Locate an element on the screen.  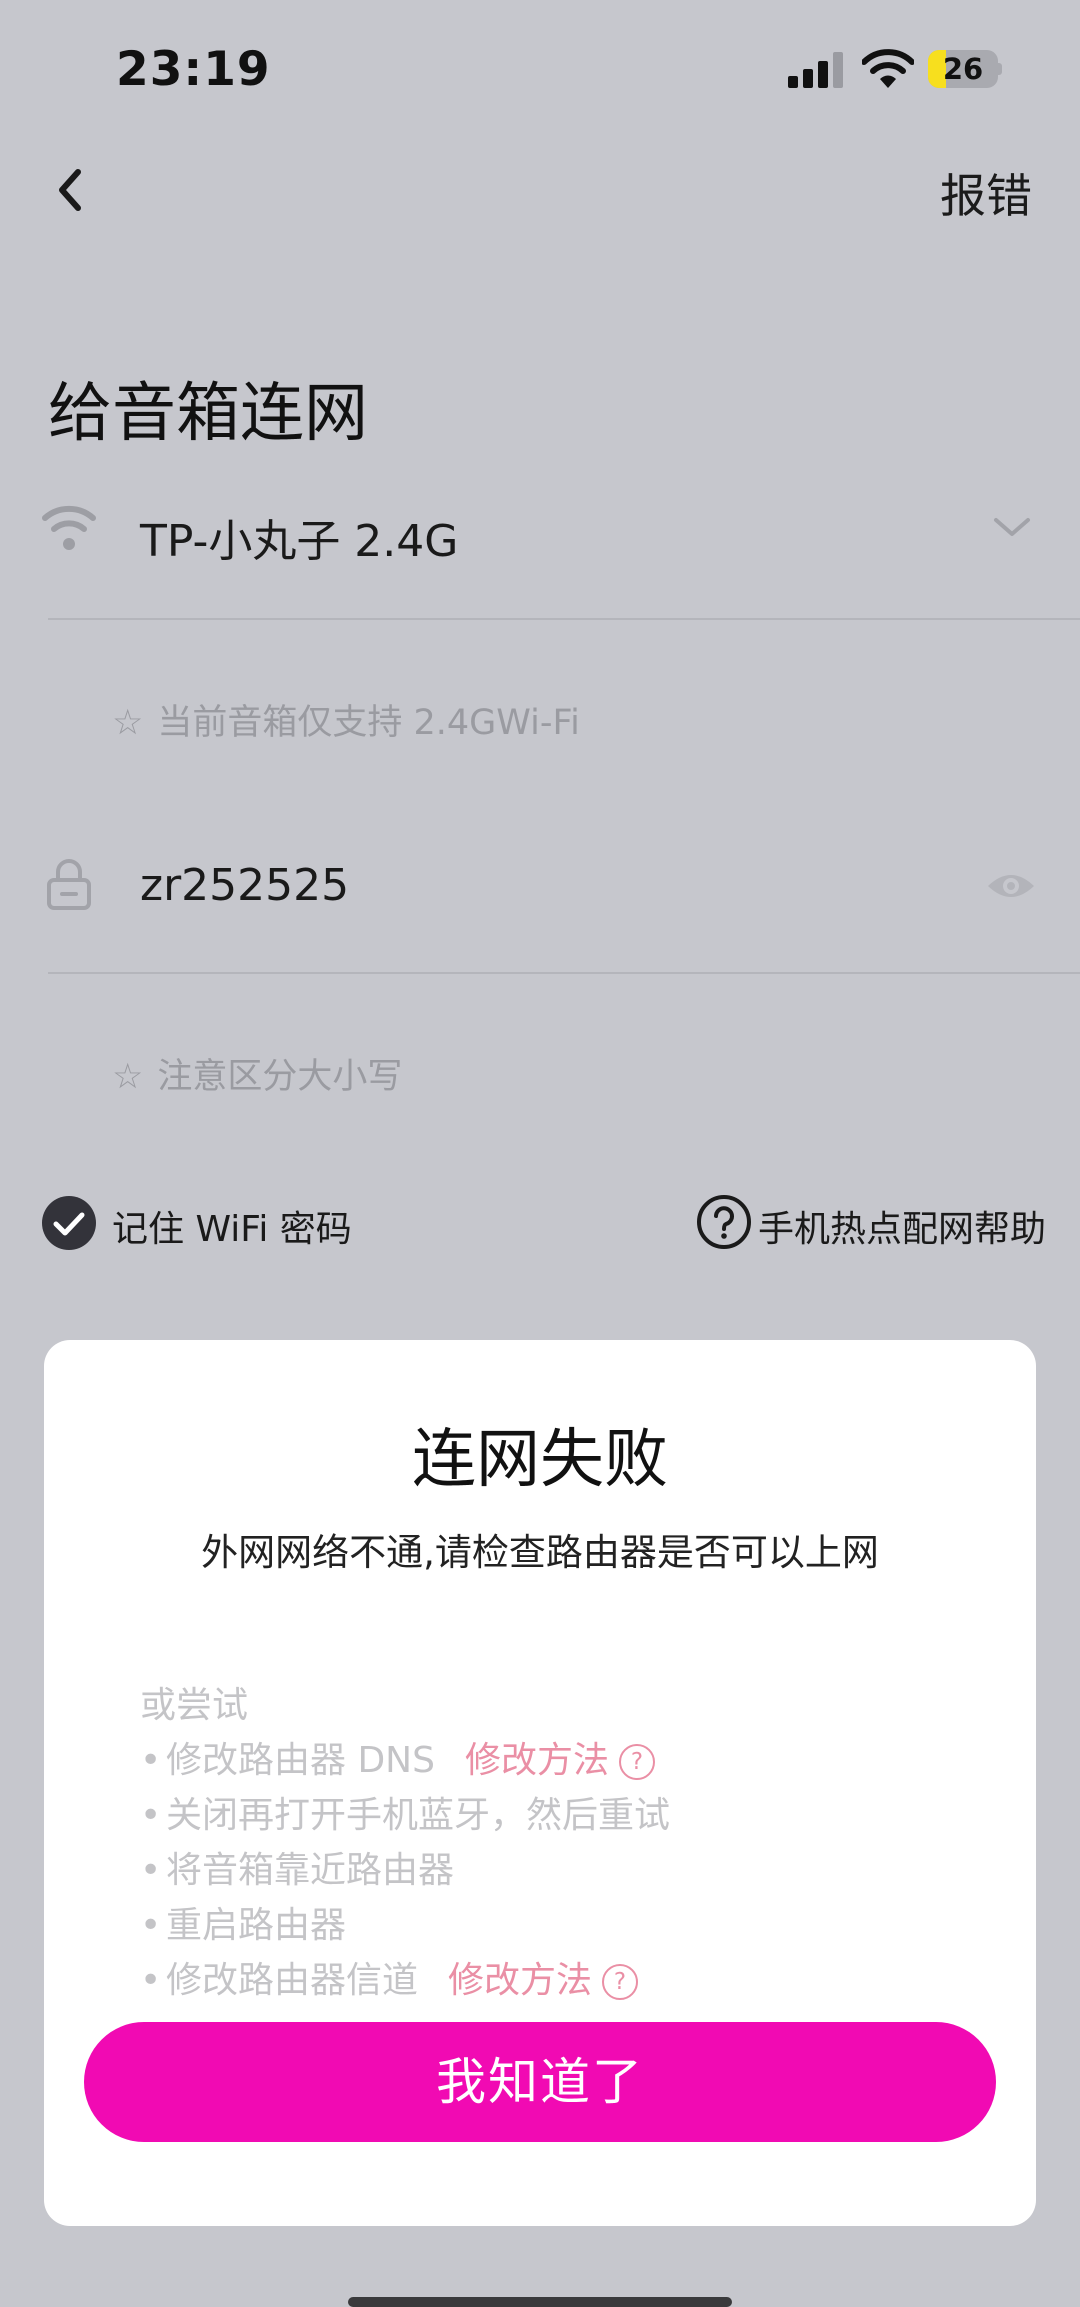
question-circle-icon is located at coordinates (724, 1222).